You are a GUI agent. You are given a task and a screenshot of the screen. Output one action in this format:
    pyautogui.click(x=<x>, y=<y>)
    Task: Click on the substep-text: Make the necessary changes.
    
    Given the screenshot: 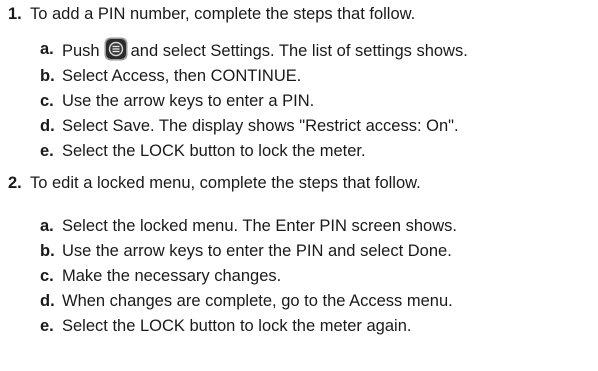 What is the action you would take?
    pyautogui.click(x=172, y=276)
    